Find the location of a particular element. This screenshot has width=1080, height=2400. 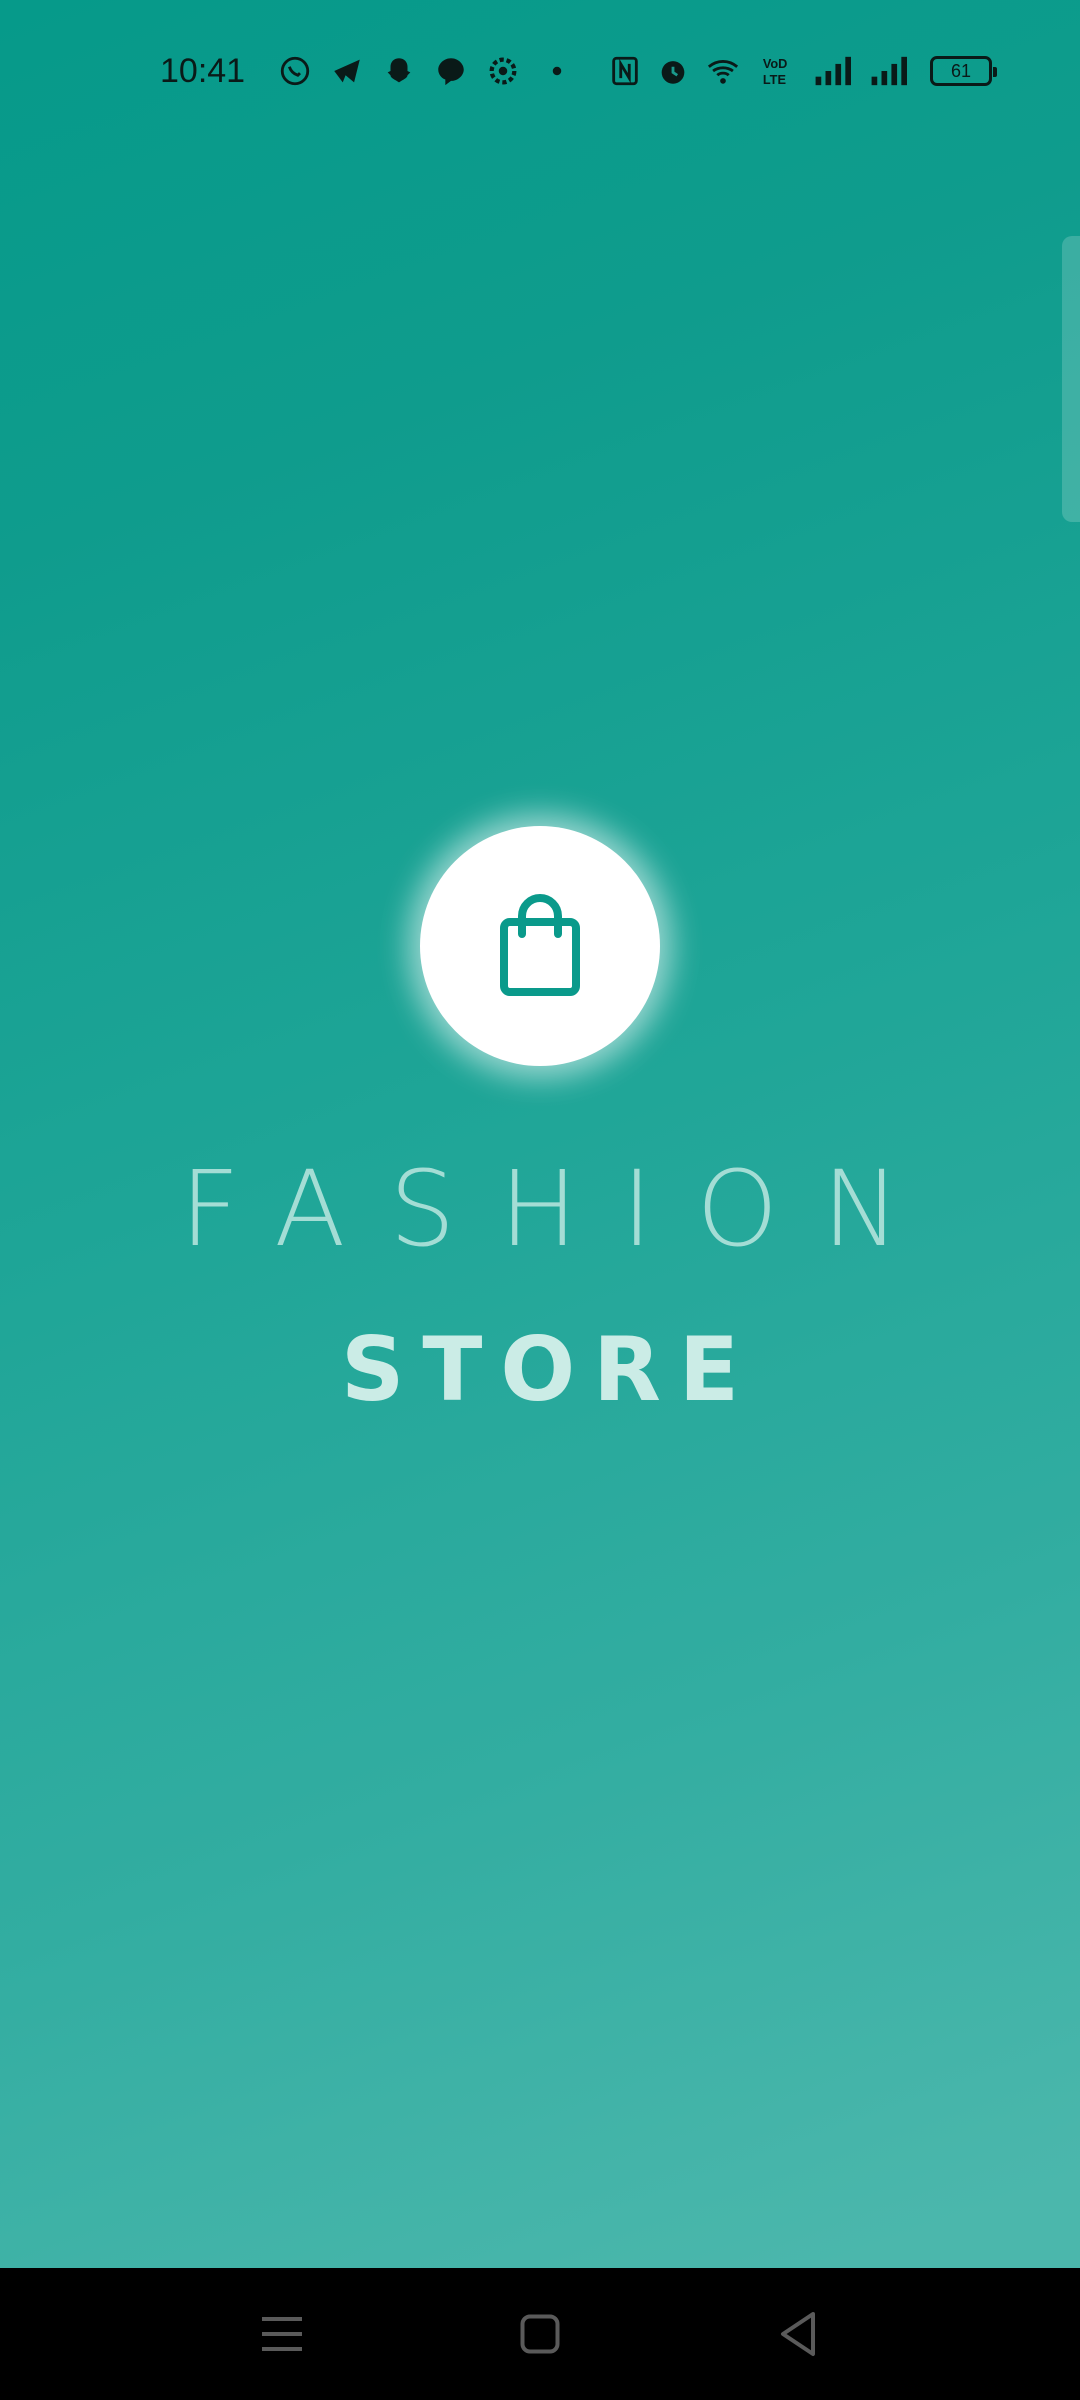

shopping-bag-icon is located at coordinates (540, 945).